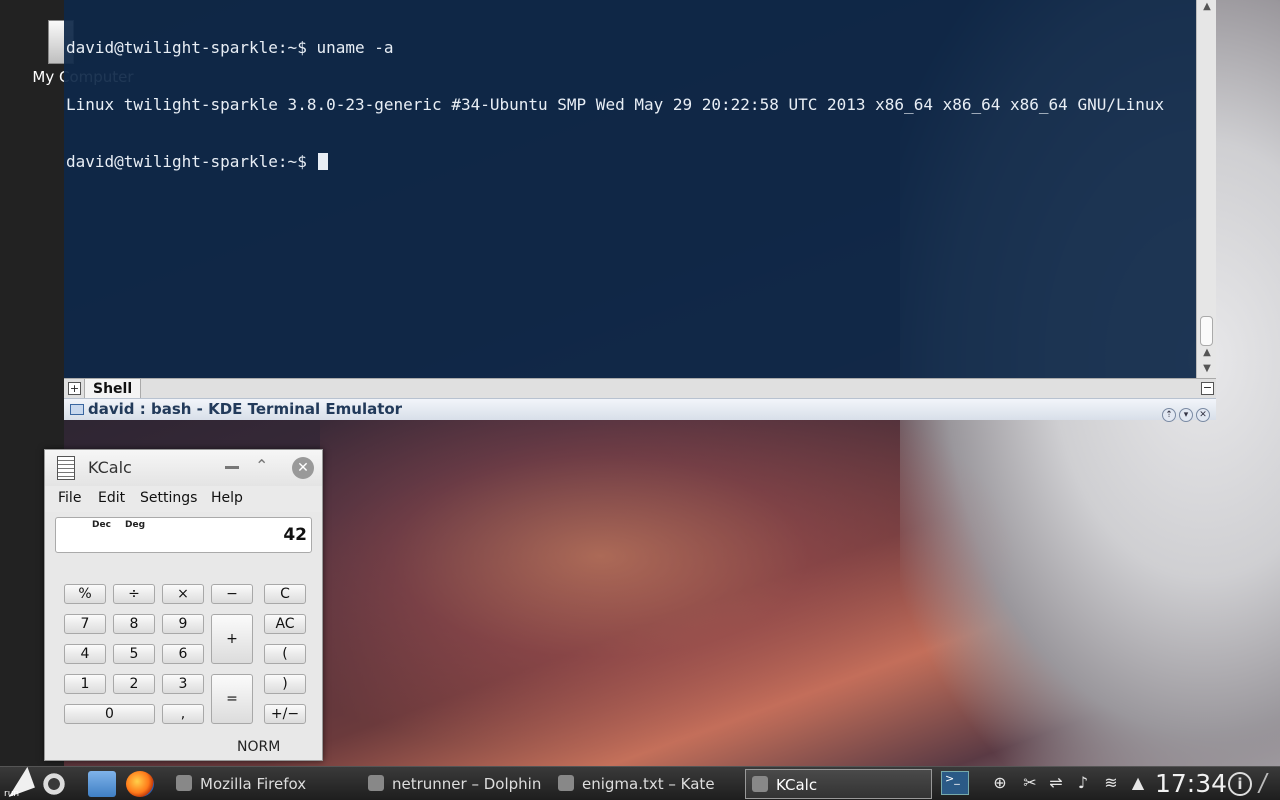  What do you see at coordinates (285, 624) in the screenshot?
I see `key-all-clear: AC` at bounding box center [285, 624].